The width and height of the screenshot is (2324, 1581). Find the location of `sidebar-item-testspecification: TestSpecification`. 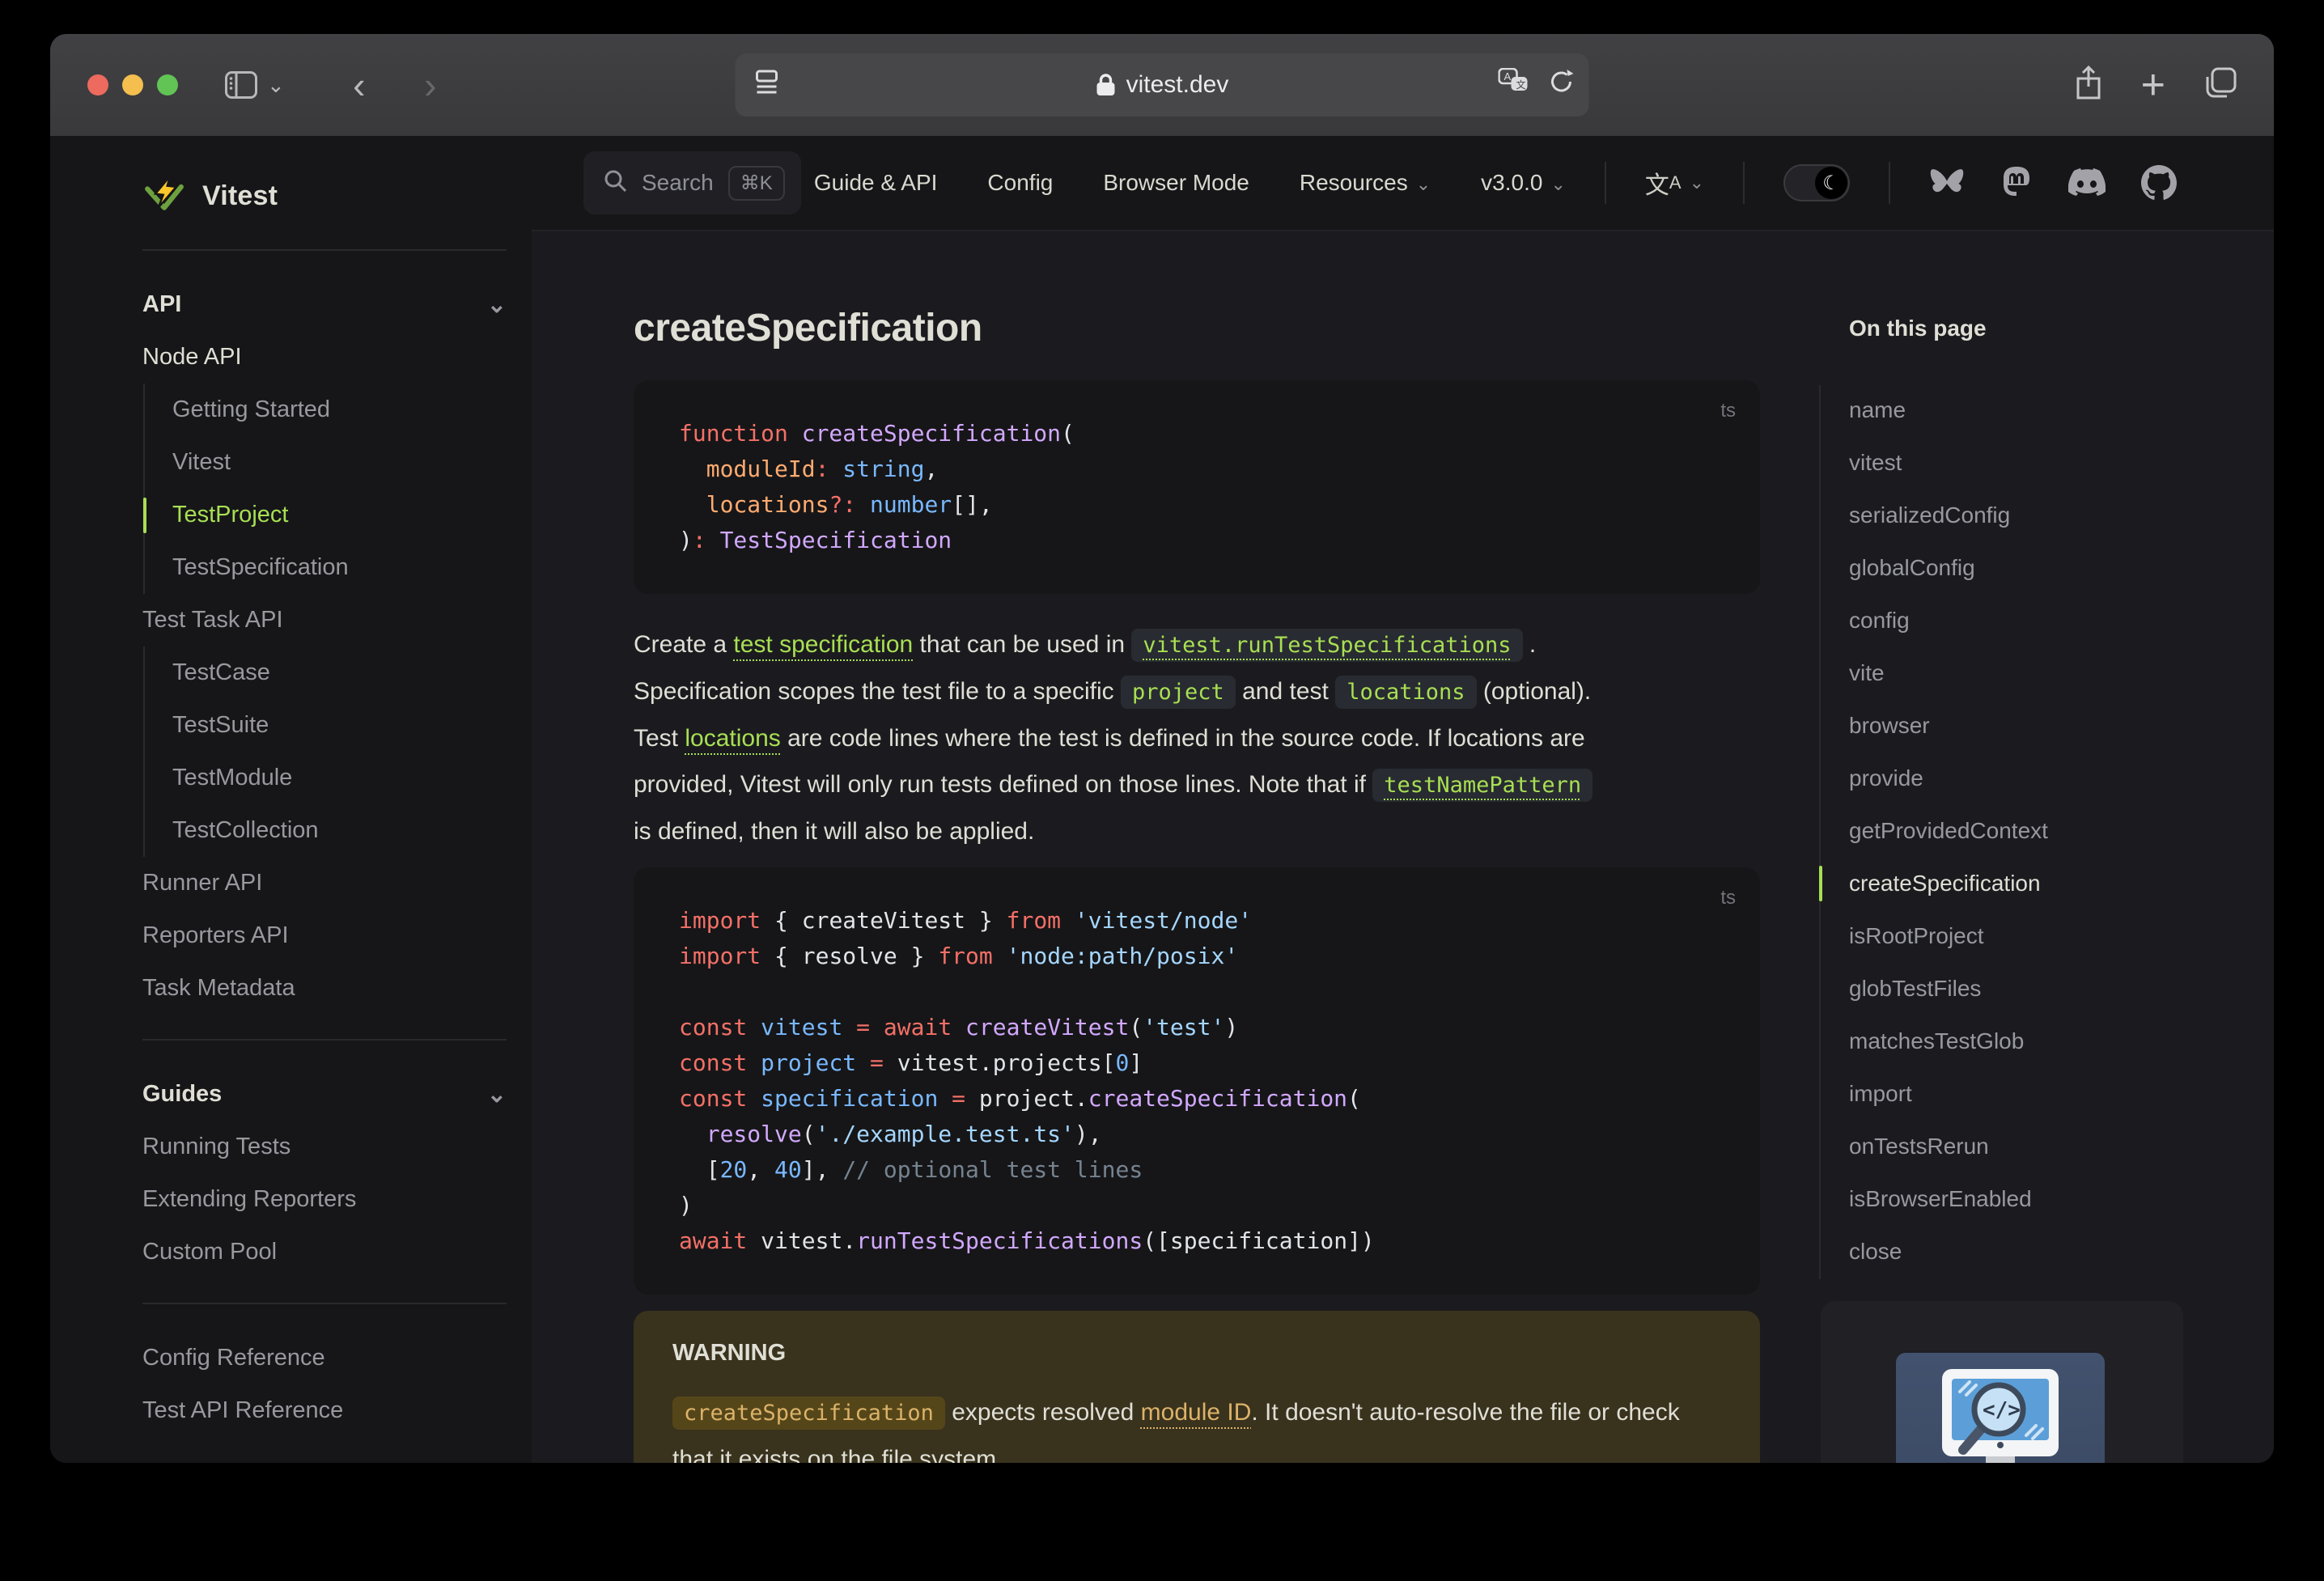

sidebar-item-testspecification: TestSpecification is located at coordinates (352, 567).